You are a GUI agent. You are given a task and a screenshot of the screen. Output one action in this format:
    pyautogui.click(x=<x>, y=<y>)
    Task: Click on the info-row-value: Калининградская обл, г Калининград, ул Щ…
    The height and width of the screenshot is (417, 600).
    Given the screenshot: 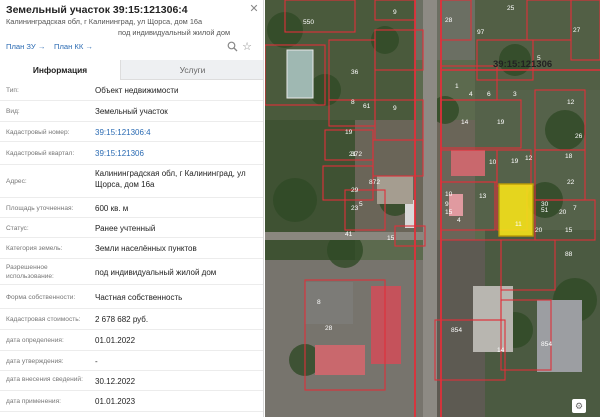 What is the action you would take?
    pyautogui.click(x=170, y=179)
    